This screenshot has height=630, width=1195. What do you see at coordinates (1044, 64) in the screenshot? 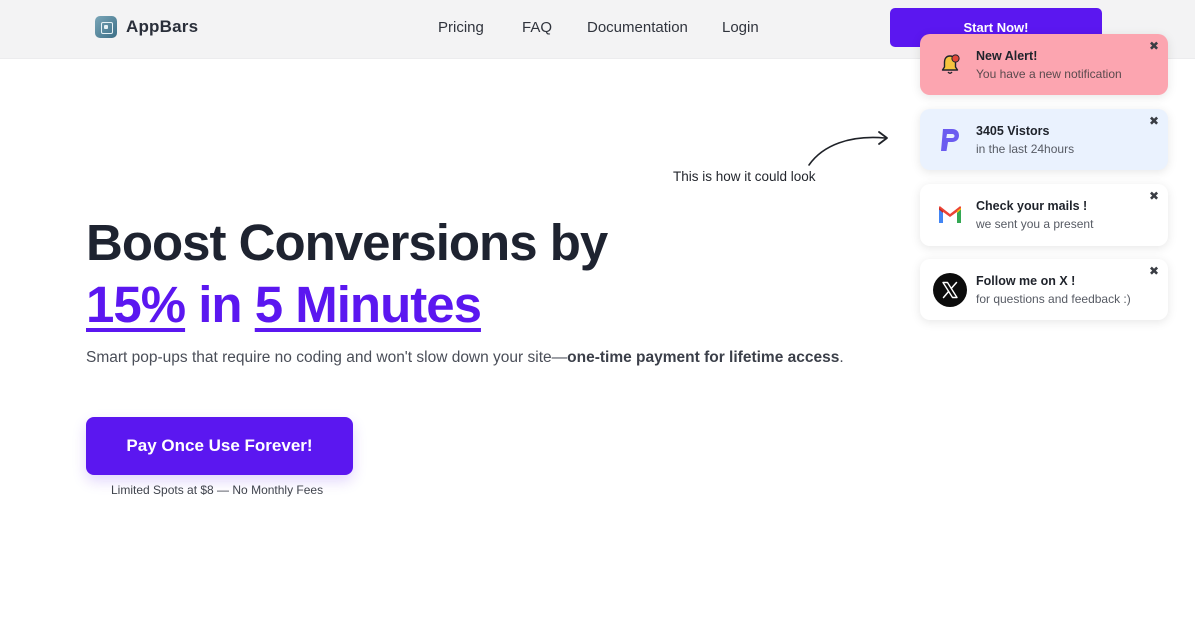
I see `notification-new-alert: New Alert! You have a new notification ✖` at bounding box center [1044, 64].